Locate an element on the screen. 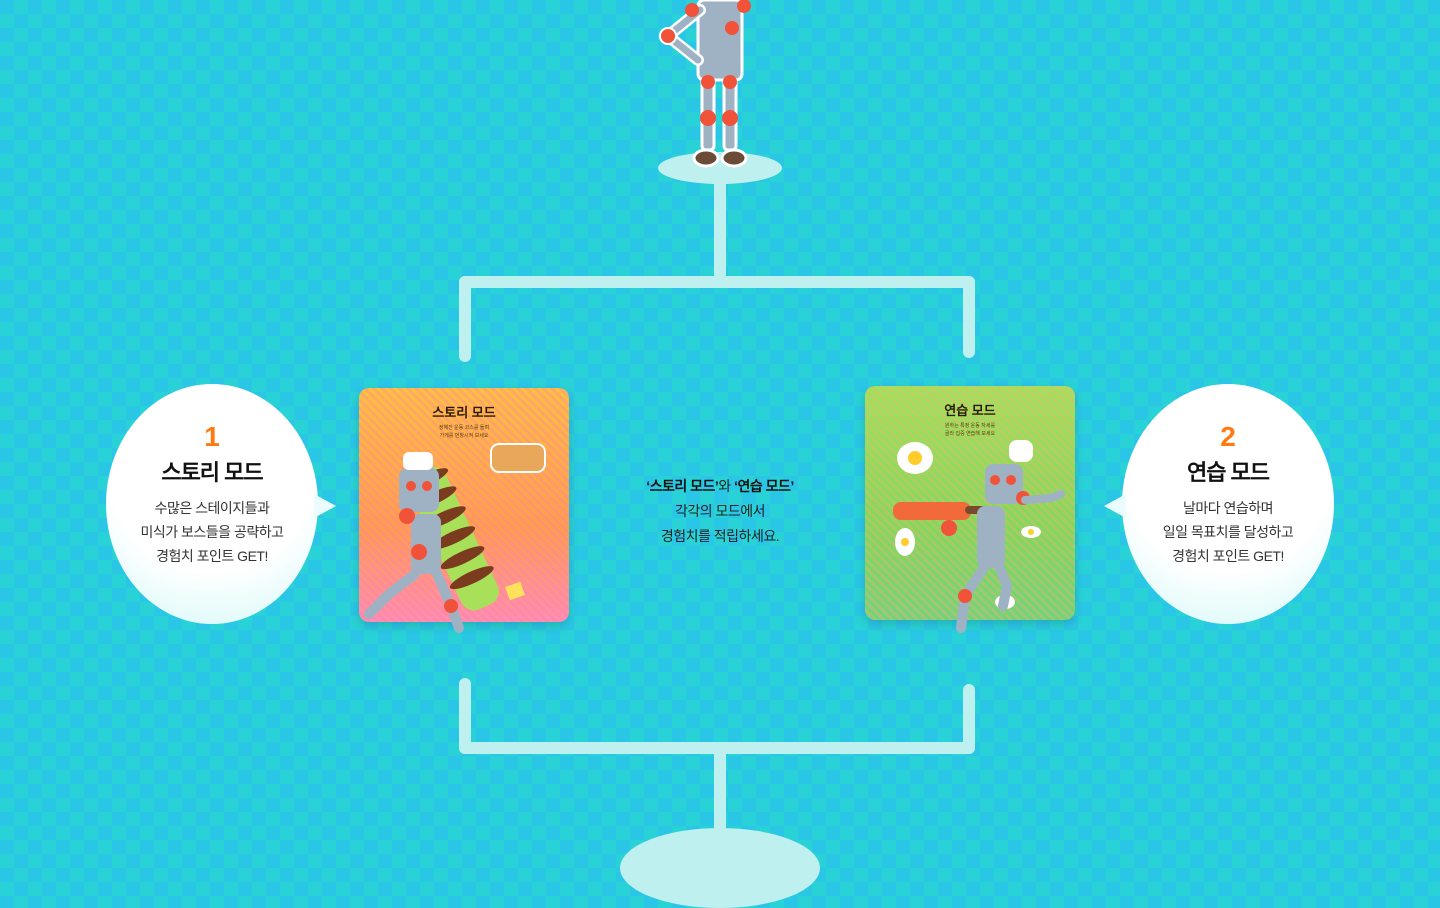  connector-top-left-drop is located at coordinates (465, 319).